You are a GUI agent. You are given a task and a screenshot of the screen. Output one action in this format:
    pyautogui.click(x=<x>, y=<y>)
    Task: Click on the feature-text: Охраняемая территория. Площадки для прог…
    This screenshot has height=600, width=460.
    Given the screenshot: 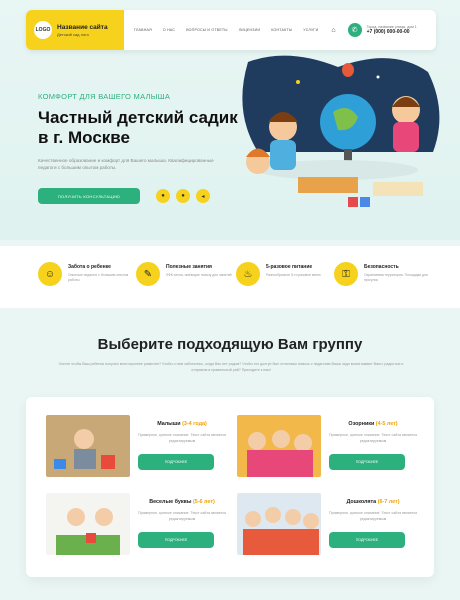 What is the action you would take?
    pyautogui.click(x=396, y=277)
    